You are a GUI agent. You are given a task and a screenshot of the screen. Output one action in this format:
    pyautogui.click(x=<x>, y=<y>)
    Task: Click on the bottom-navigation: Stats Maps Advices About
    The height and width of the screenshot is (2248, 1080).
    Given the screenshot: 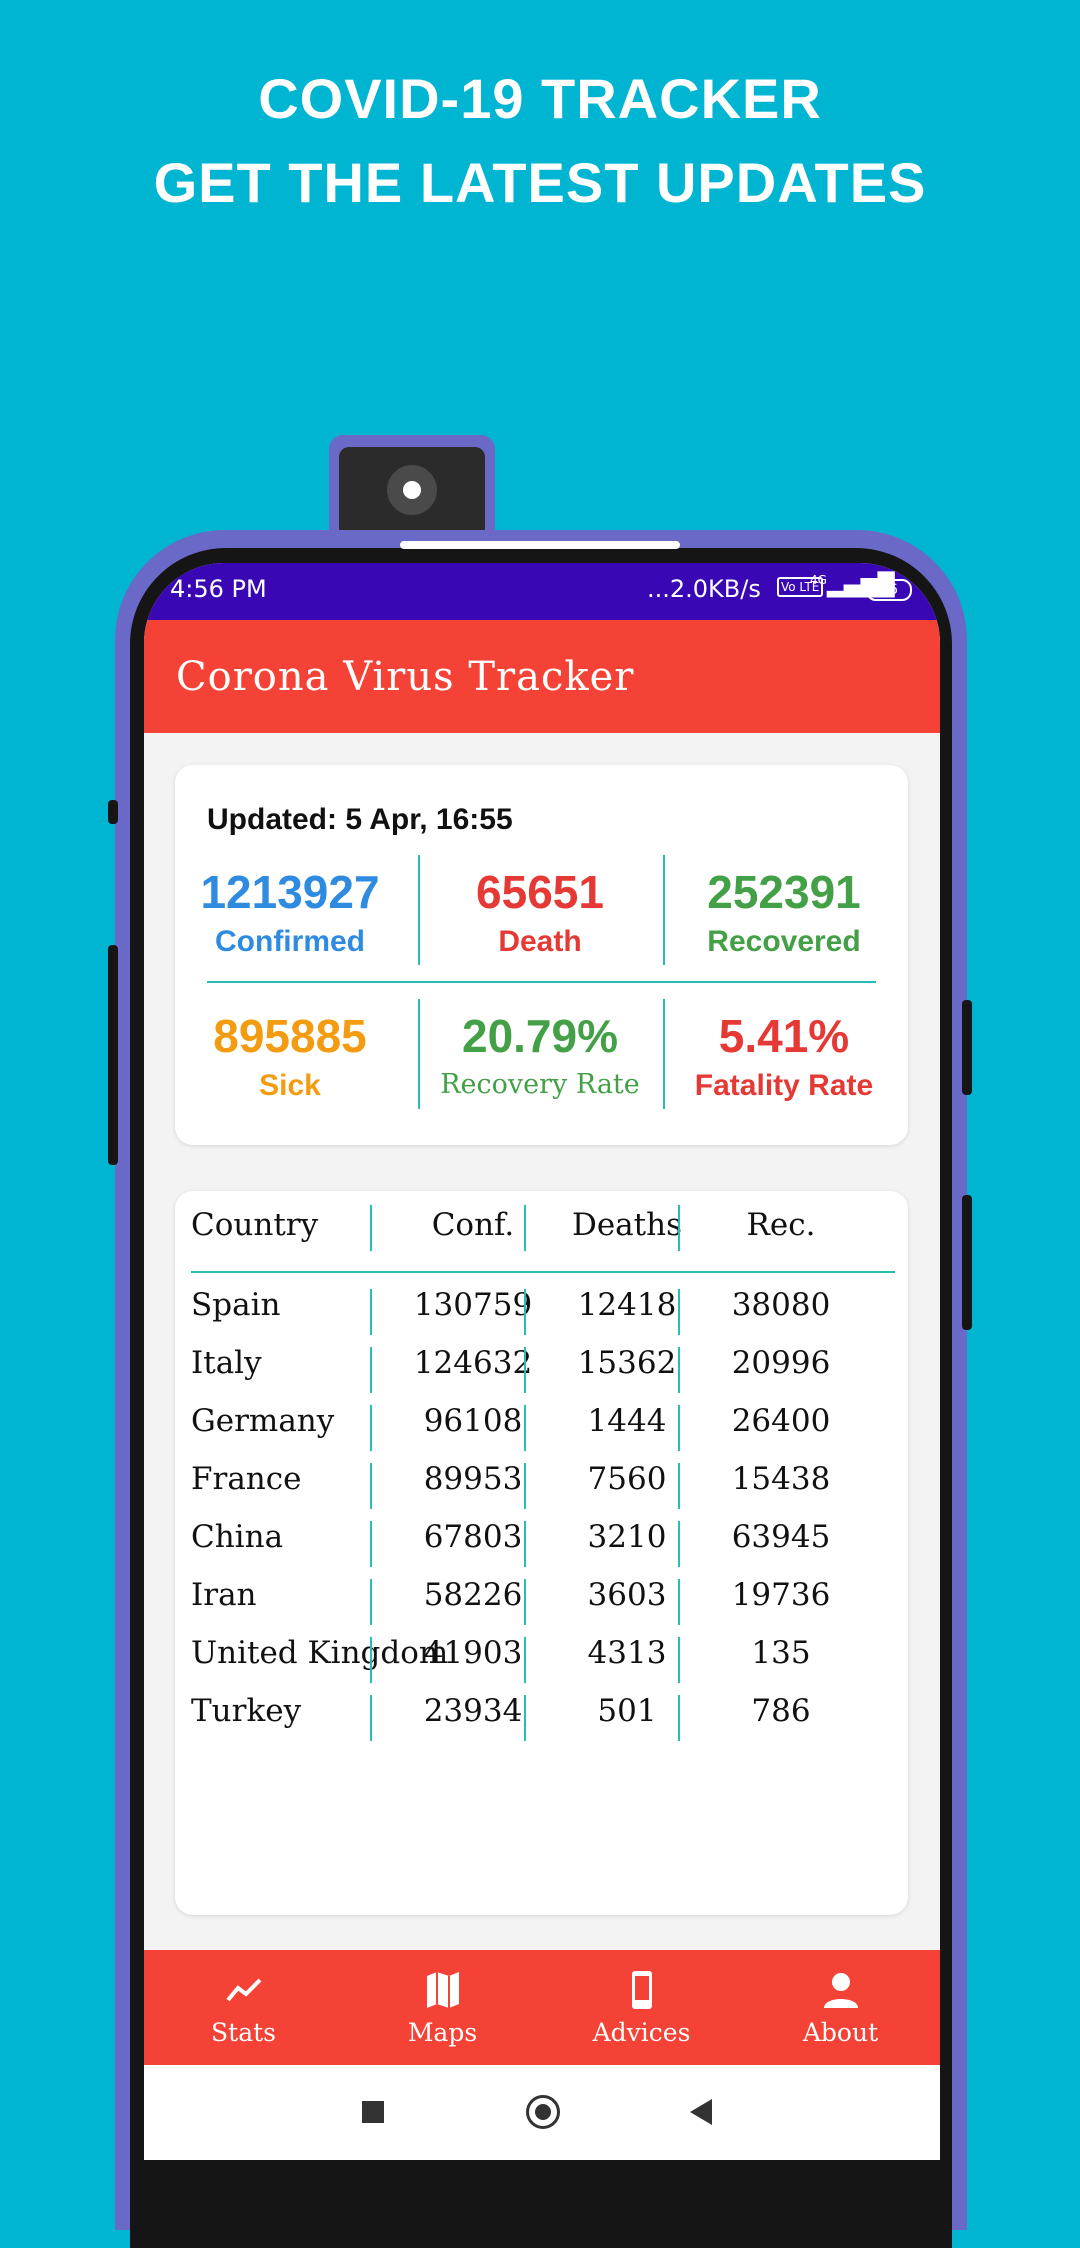 What is the action you would take?
    pyautogui.click(x=542, y=2007)
    